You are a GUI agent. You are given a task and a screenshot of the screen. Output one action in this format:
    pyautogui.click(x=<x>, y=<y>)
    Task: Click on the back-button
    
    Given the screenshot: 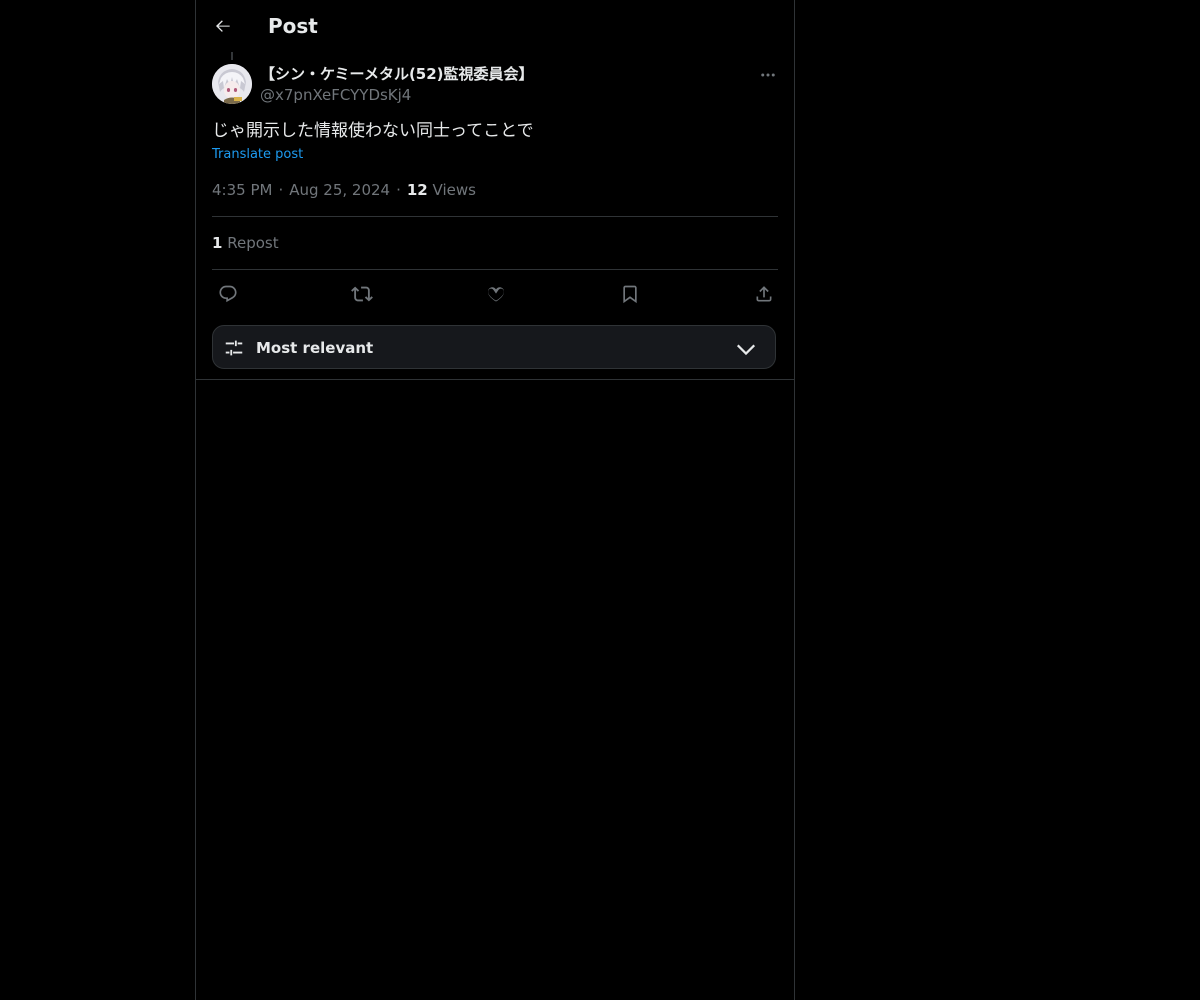 What is the action you would take?
    pyautogui.click(x=223, y=26)
    